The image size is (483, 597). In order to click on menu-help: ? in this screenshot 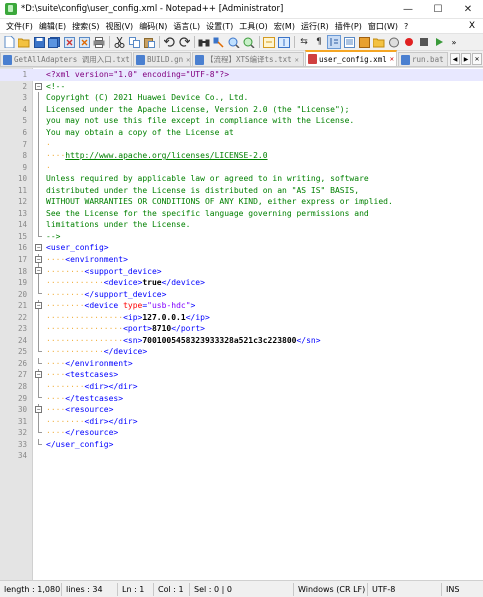, I will do `click(406, 26)`.